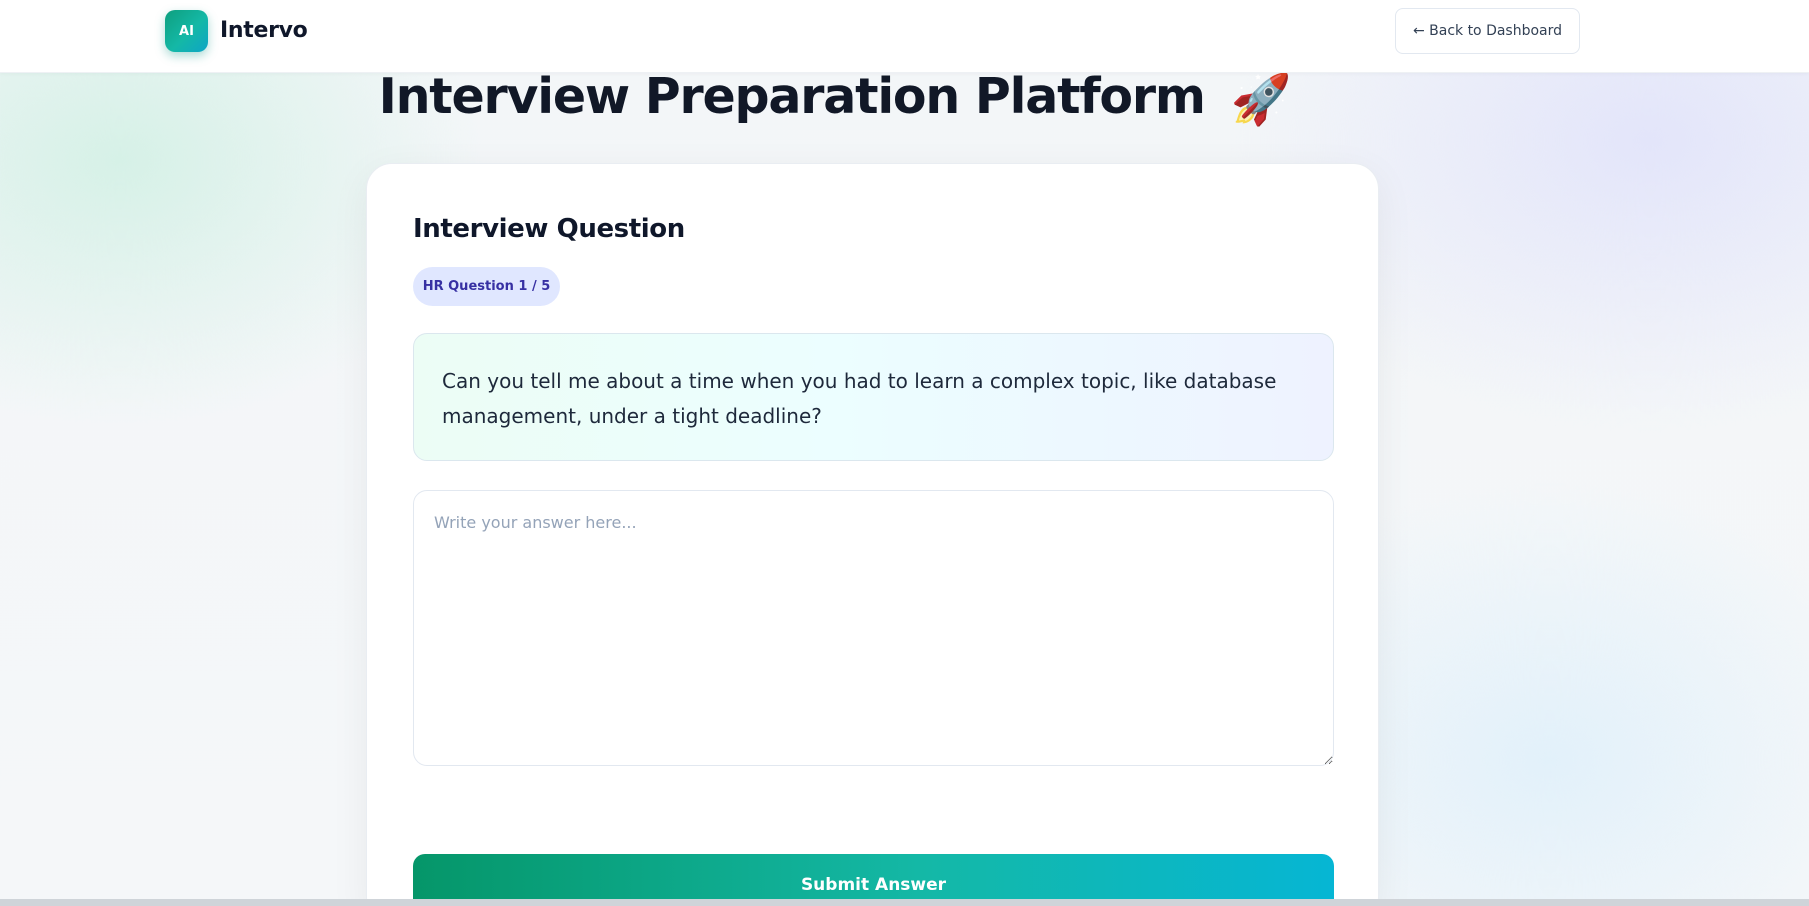 The height and width of the screenshot is (906, 1809). Describe the element at coordinates (904, 902) in the screenshot. I see `bottom-scroll-edge` at that location.